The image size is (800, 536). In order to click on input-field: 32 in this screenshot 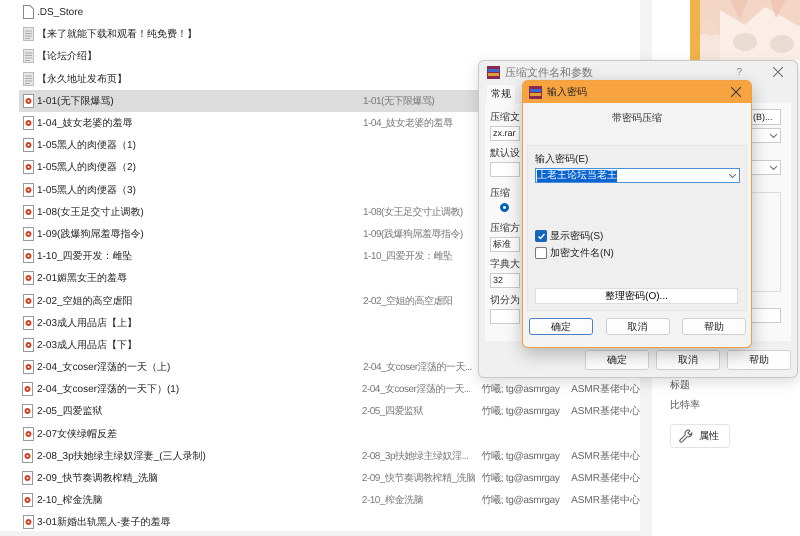, I will do `click(505, 280)`.